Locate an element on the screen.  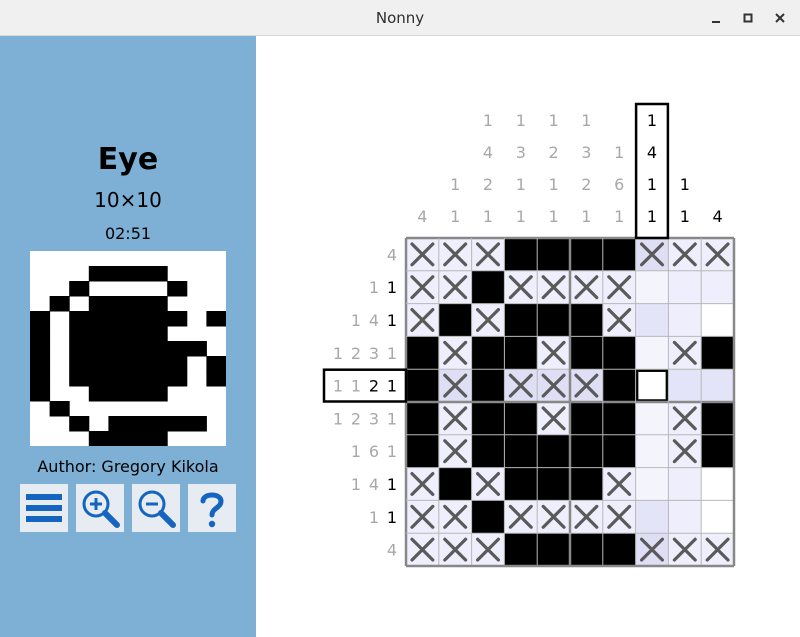
close-button is located at coordinates (780, 18).